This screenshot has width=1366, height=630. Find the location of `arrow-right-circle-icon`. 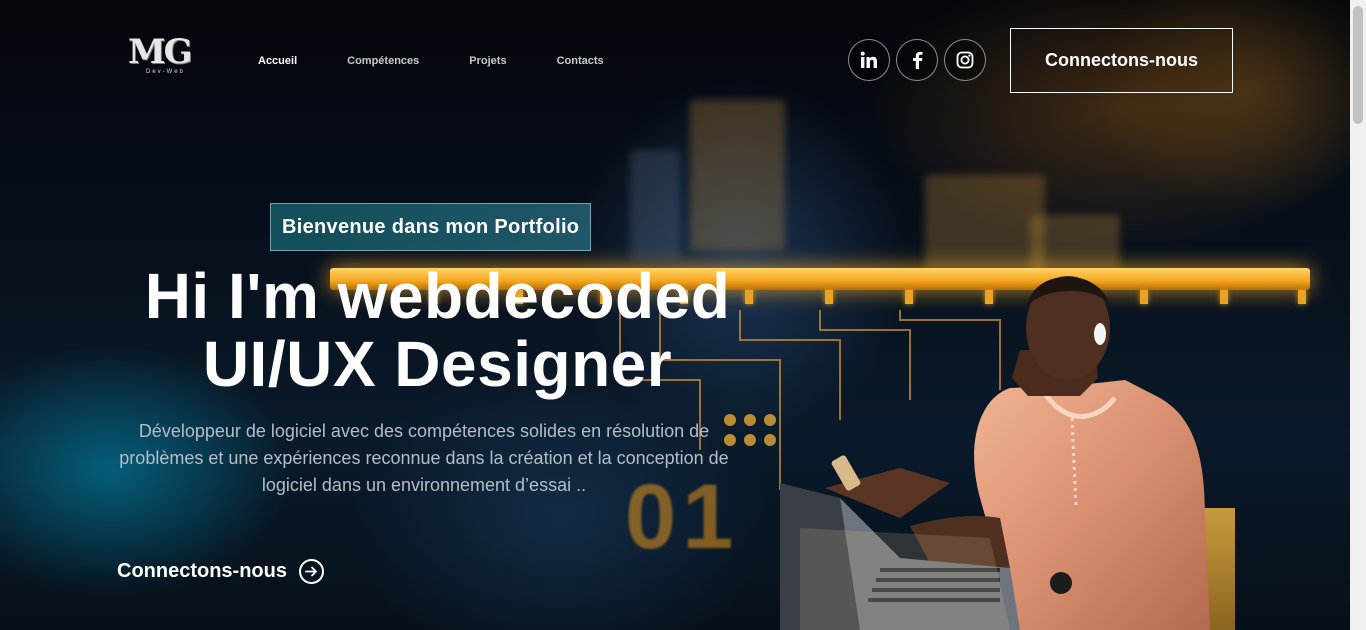

arrow-right-circle-icon is located at coordinates (311, 571).